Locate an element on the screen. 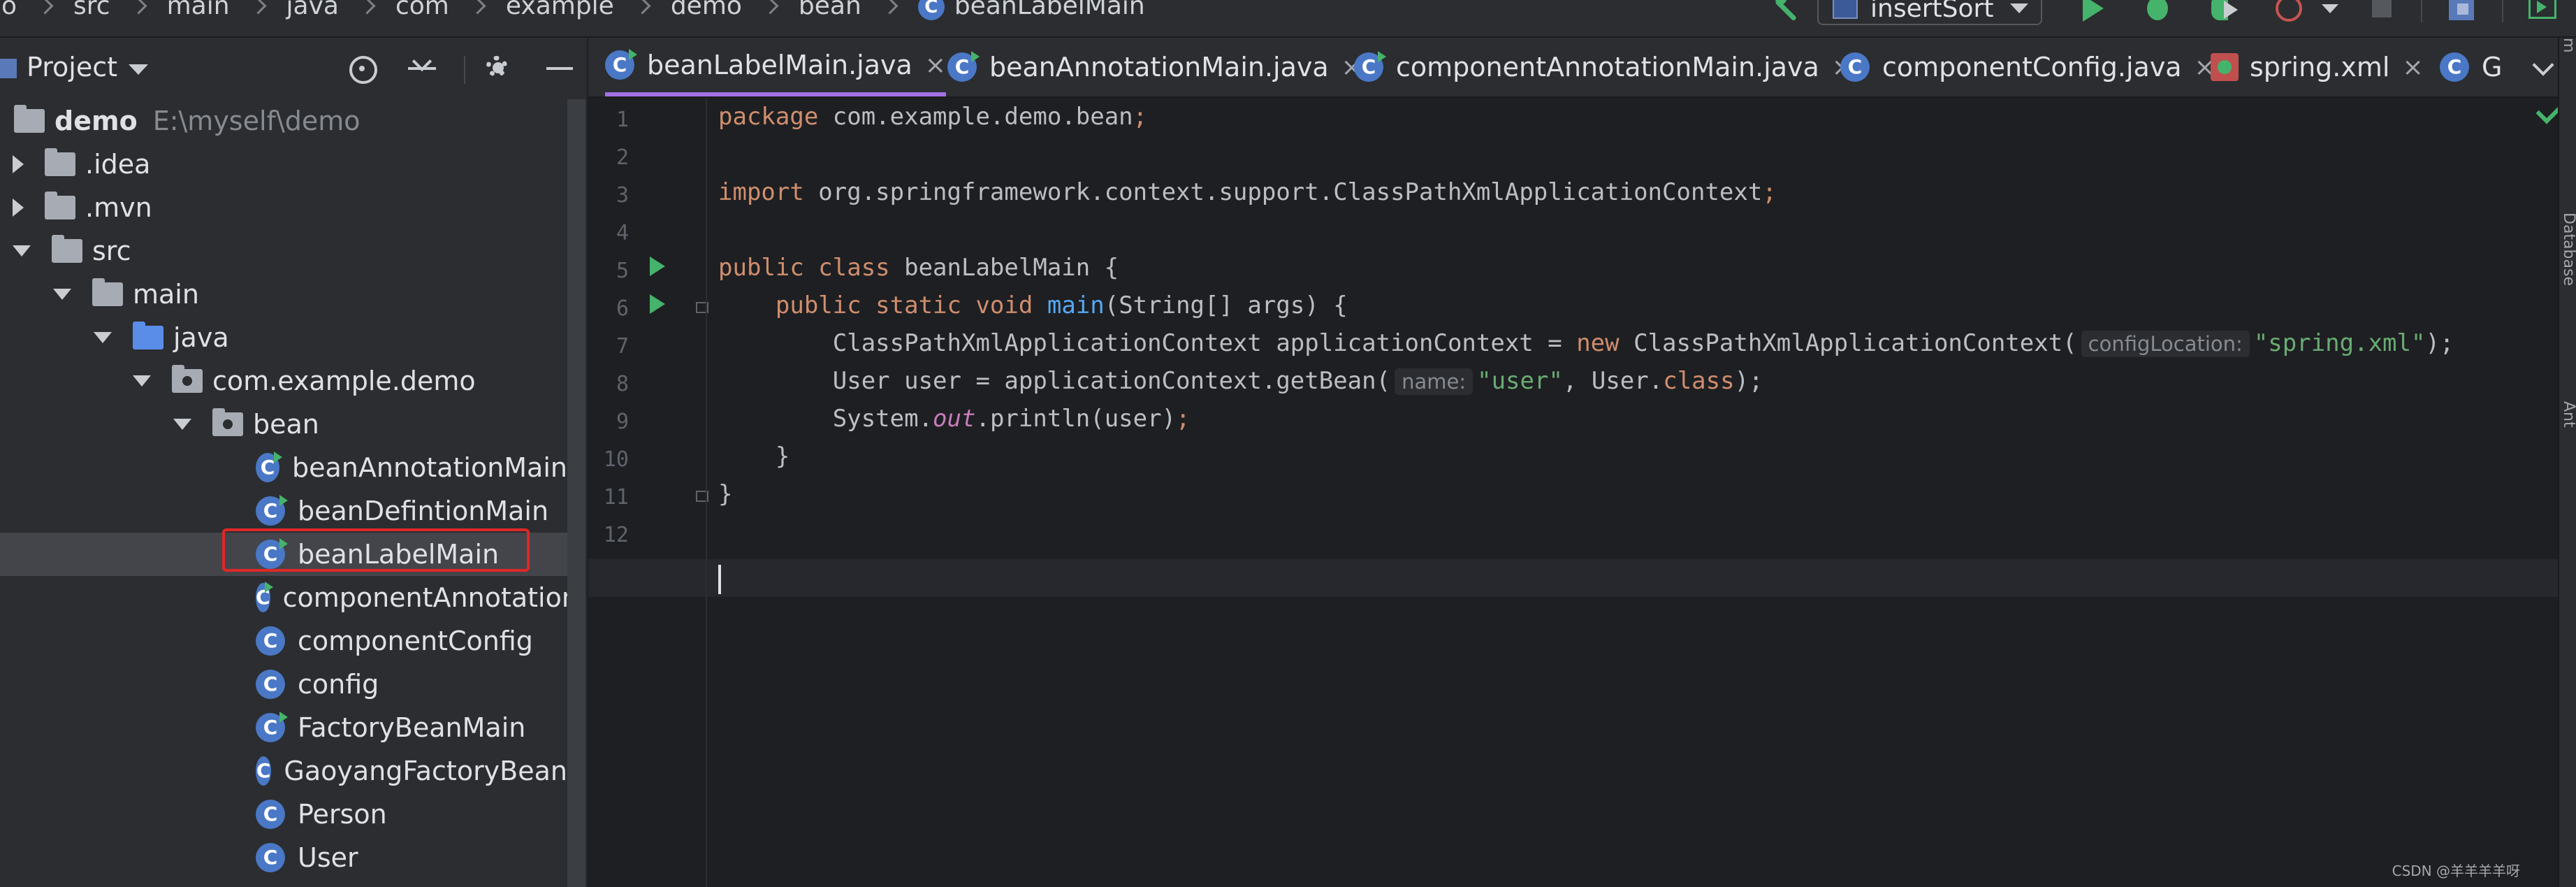 This screenshot has height=887, width=2576. tree-item-factorybeanmain: C FactoryBeanMain is located at coordinates (283, 727).